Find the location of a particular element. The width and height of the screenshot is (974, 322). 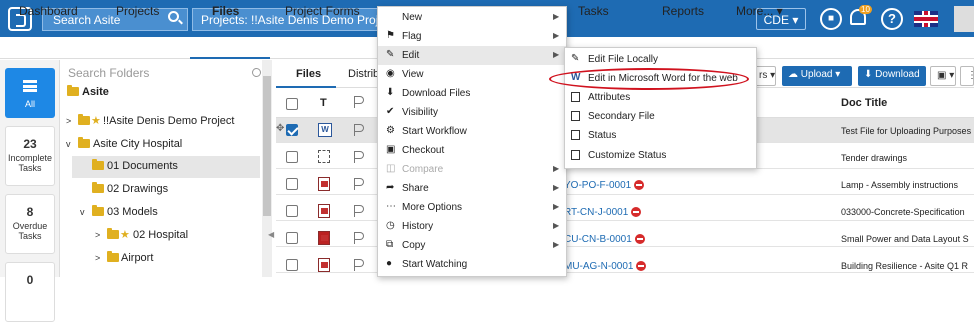

tab-more: More... ▾ is located at coordinates (759, 11).